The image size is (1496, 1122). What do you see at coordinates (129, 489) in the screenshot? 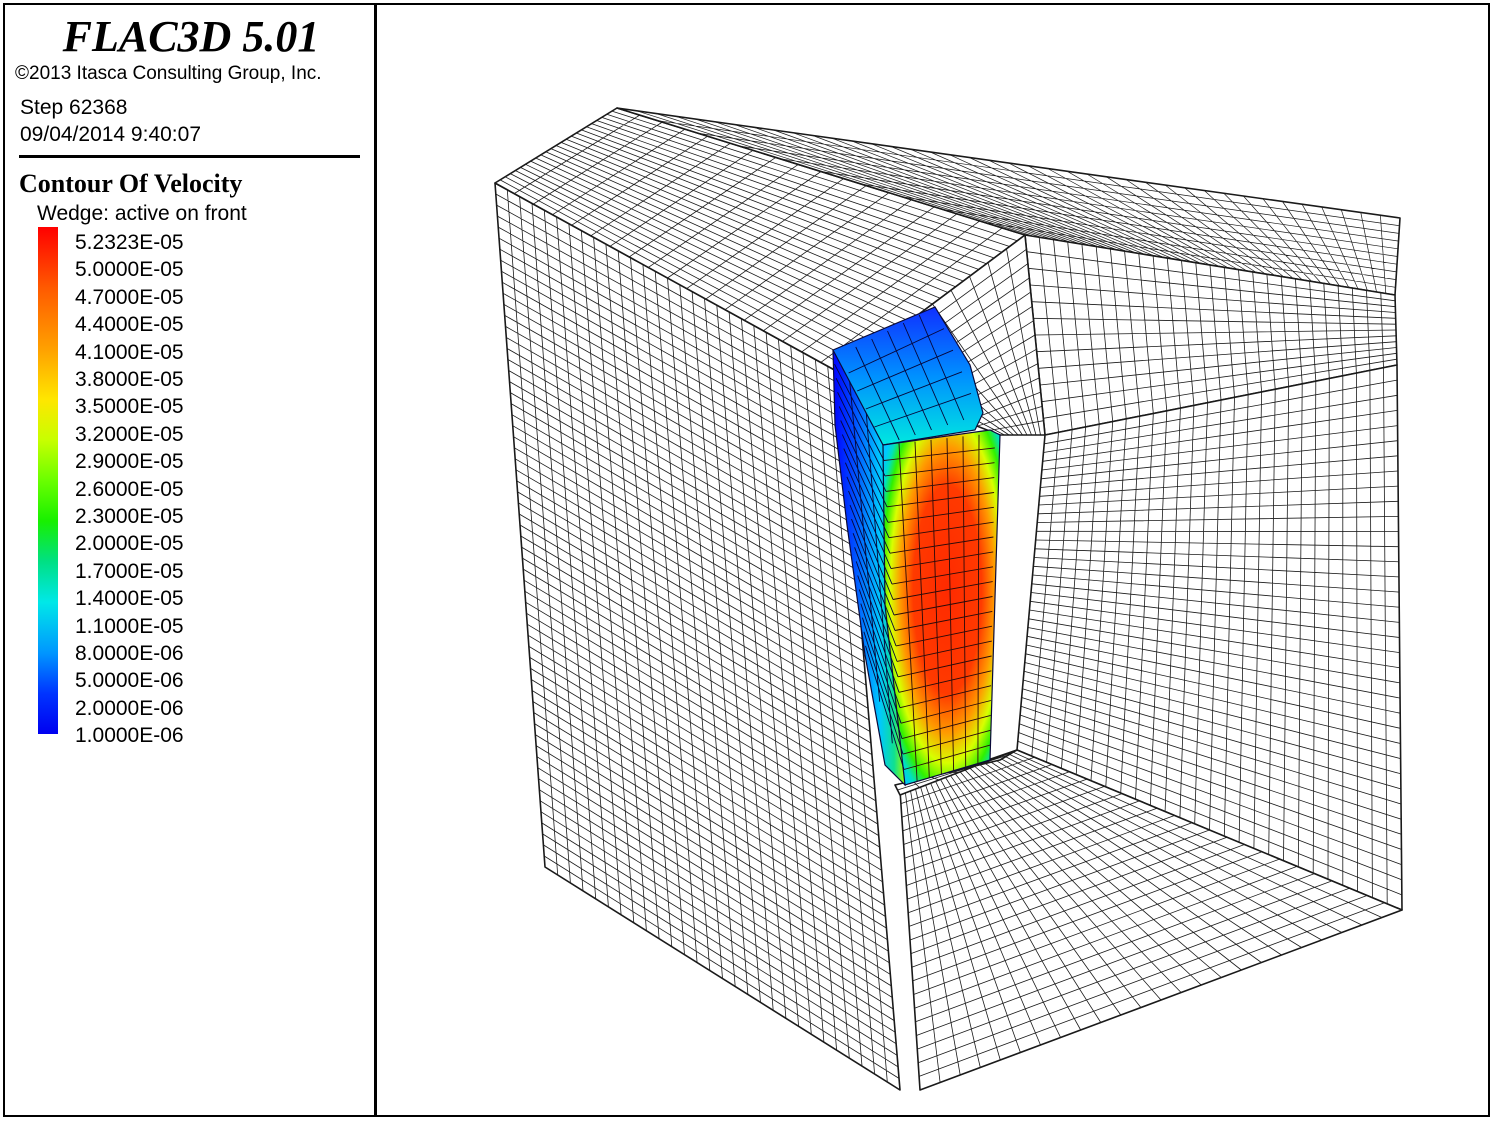
I see `legend-level-9: 2.6000E-05` at bounding box center [129, 489].